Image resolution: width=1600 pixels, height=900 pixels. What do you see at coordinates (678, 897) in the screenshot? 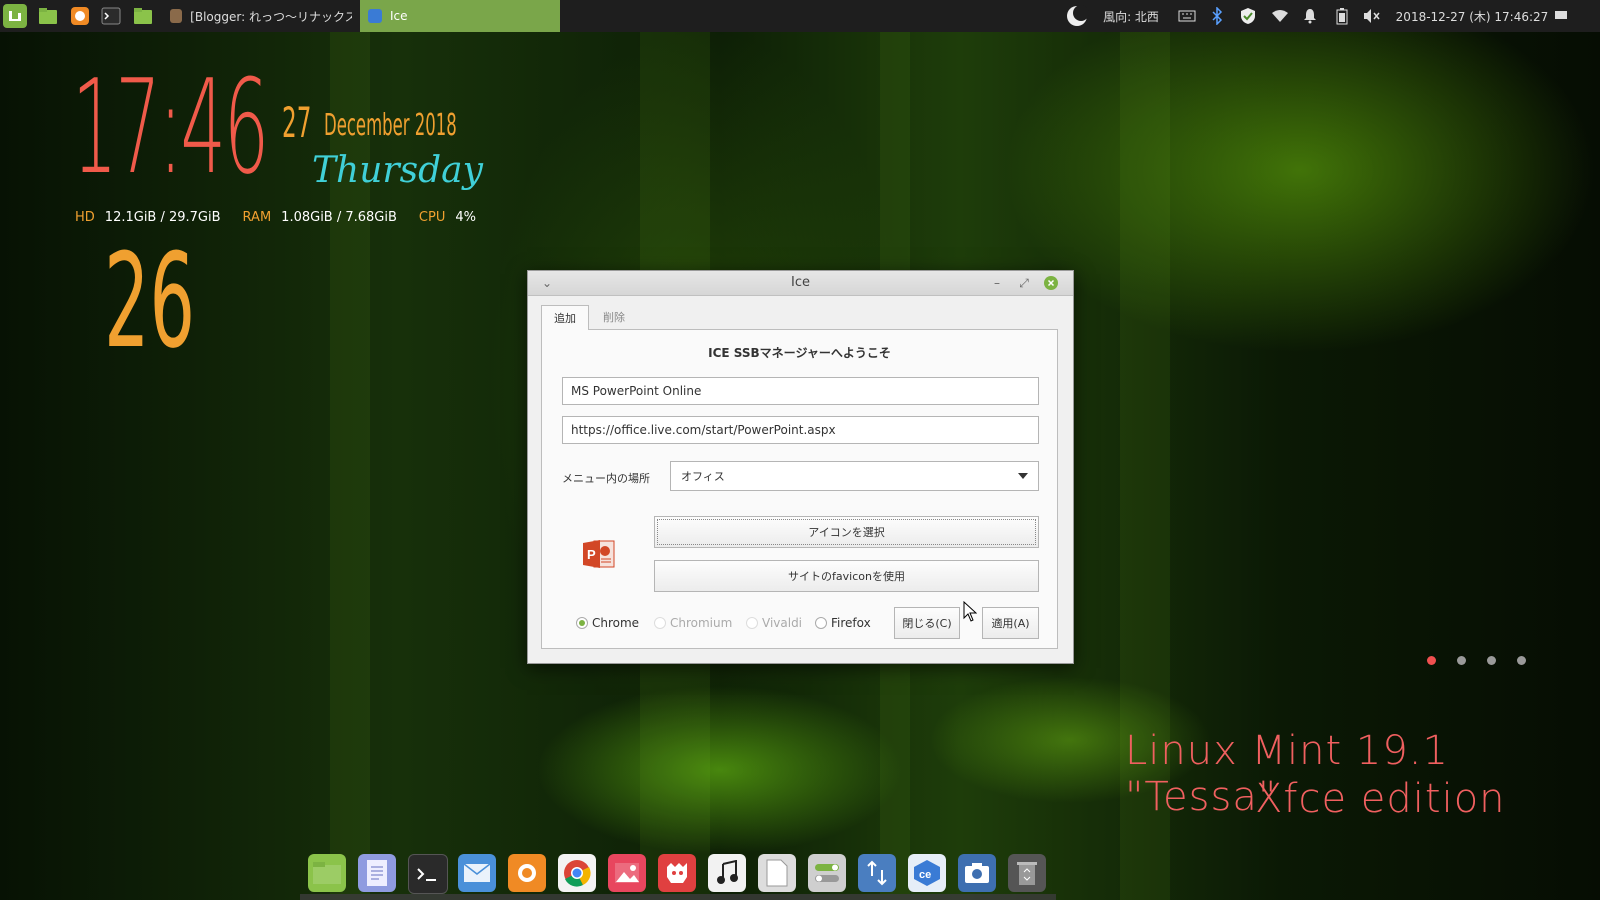
I see `dock-shelf` at bounding box center [678, 897].